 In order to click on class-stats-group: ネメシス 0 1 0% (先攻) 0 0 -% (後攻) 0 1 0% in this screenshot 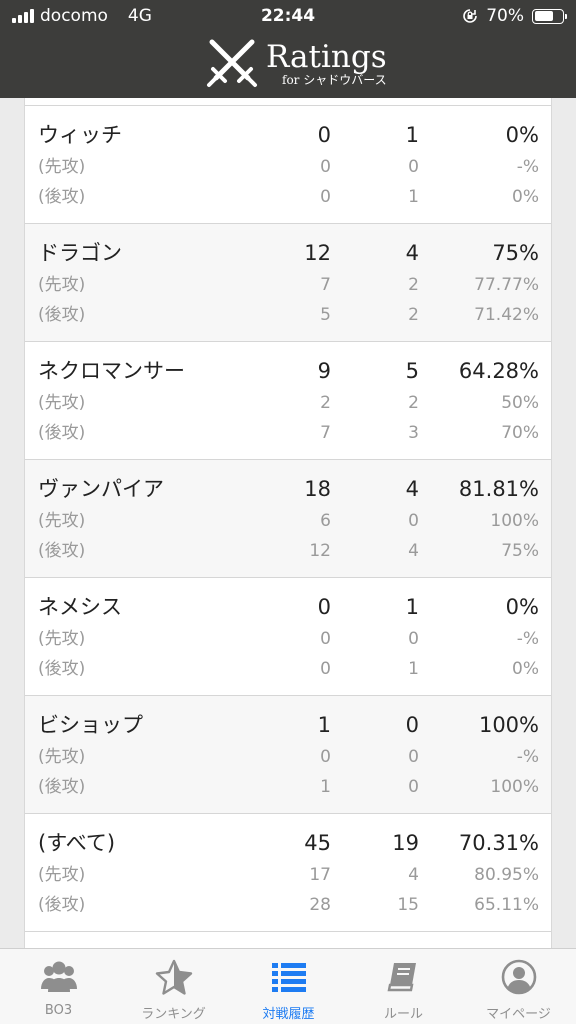, I will do `click(288, 636)`.